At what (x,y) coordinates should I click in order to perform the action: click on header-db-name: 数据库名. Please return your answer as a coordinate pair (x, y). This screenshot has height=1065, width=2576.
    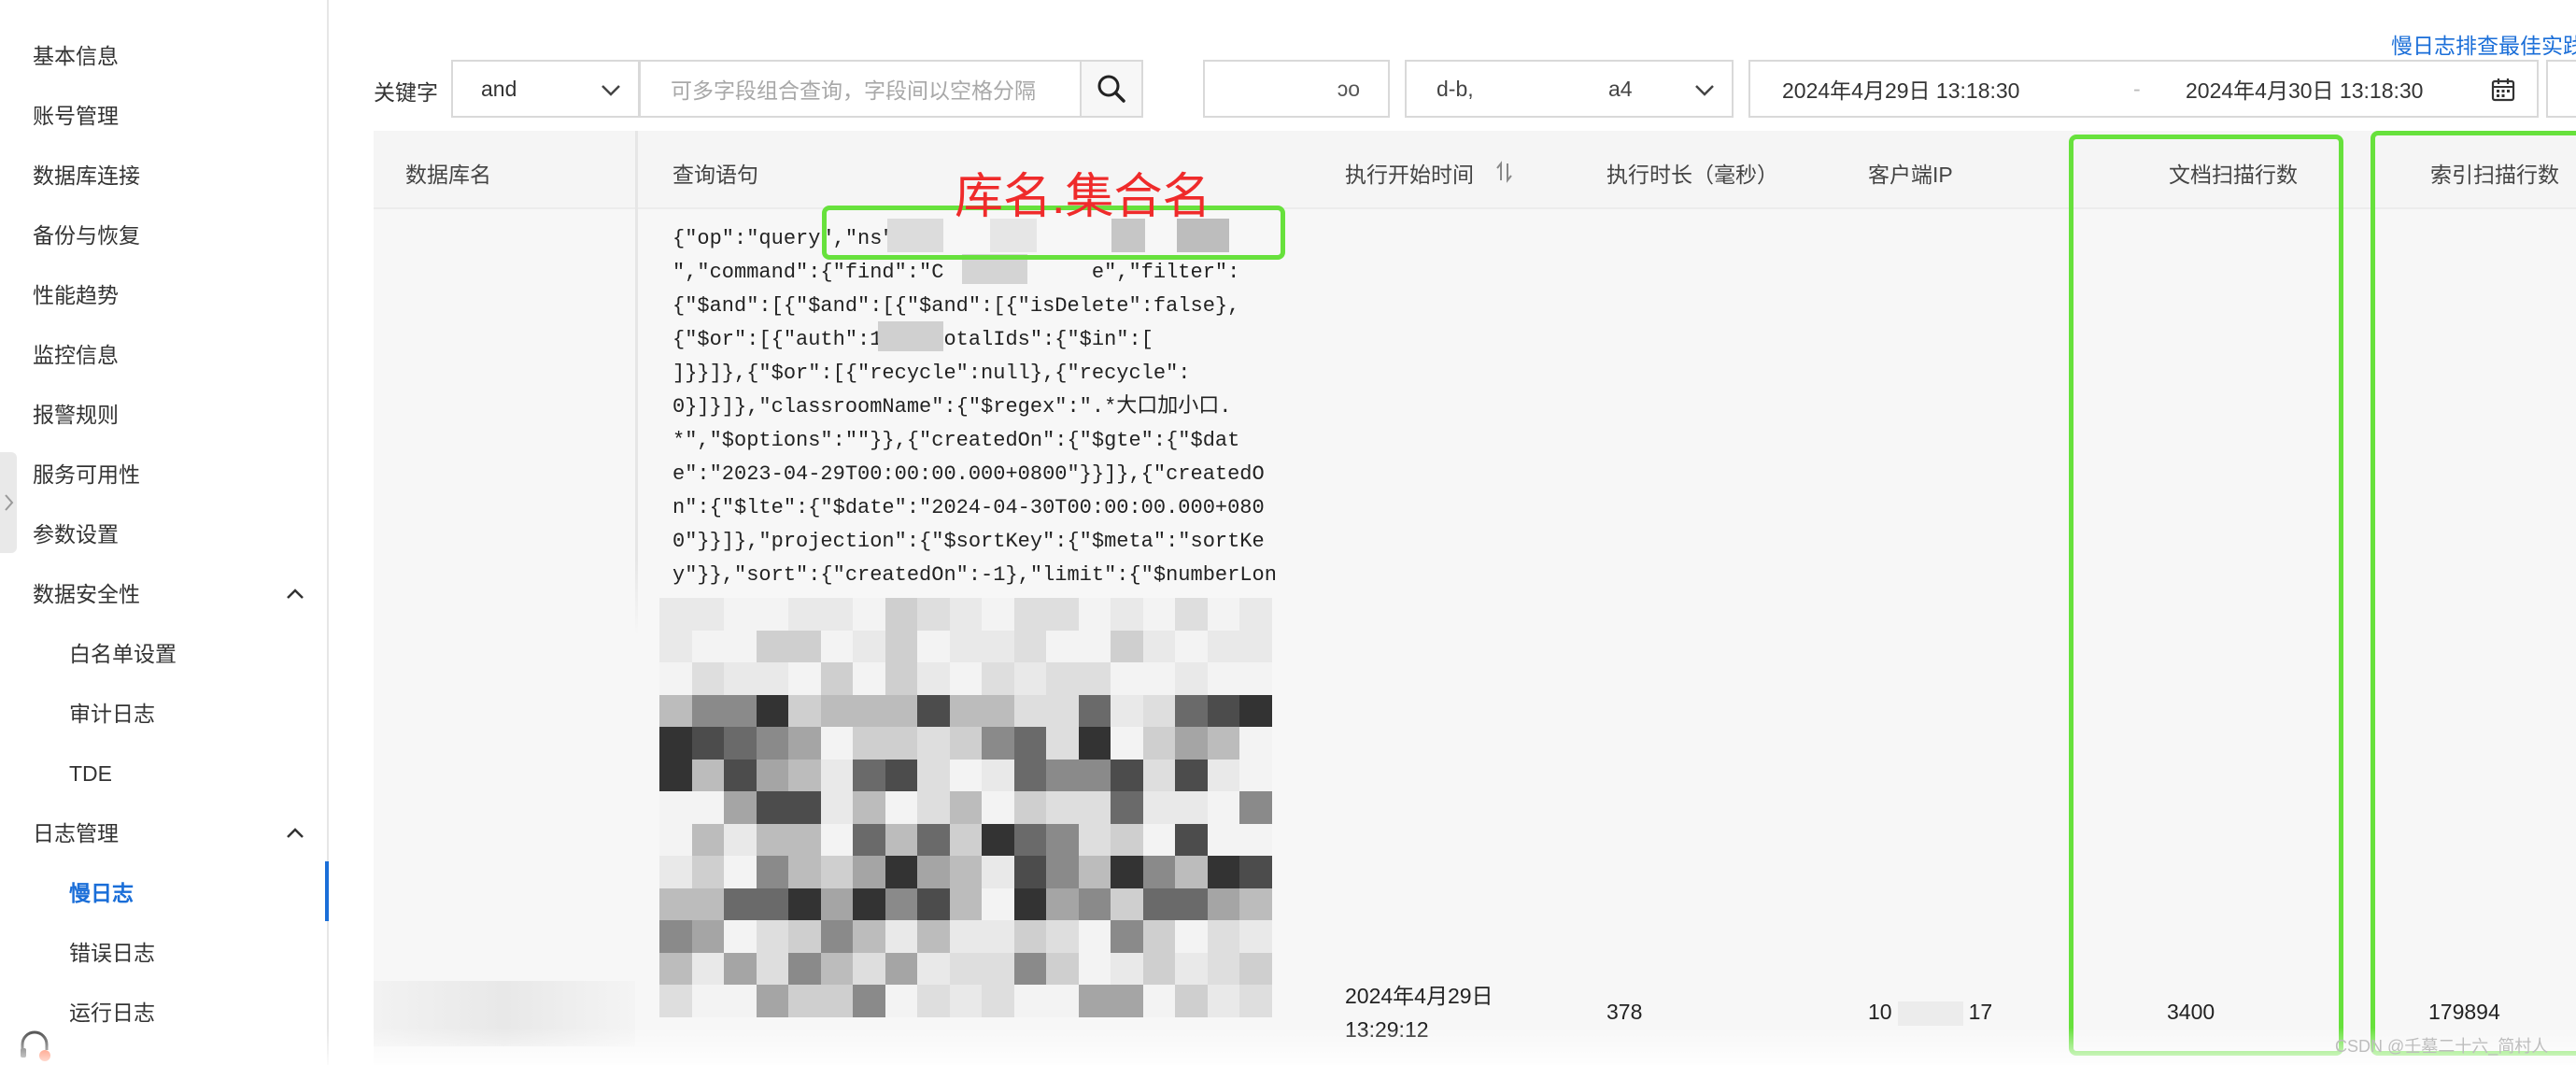
    Looking at the image, I should click on (448, 175).